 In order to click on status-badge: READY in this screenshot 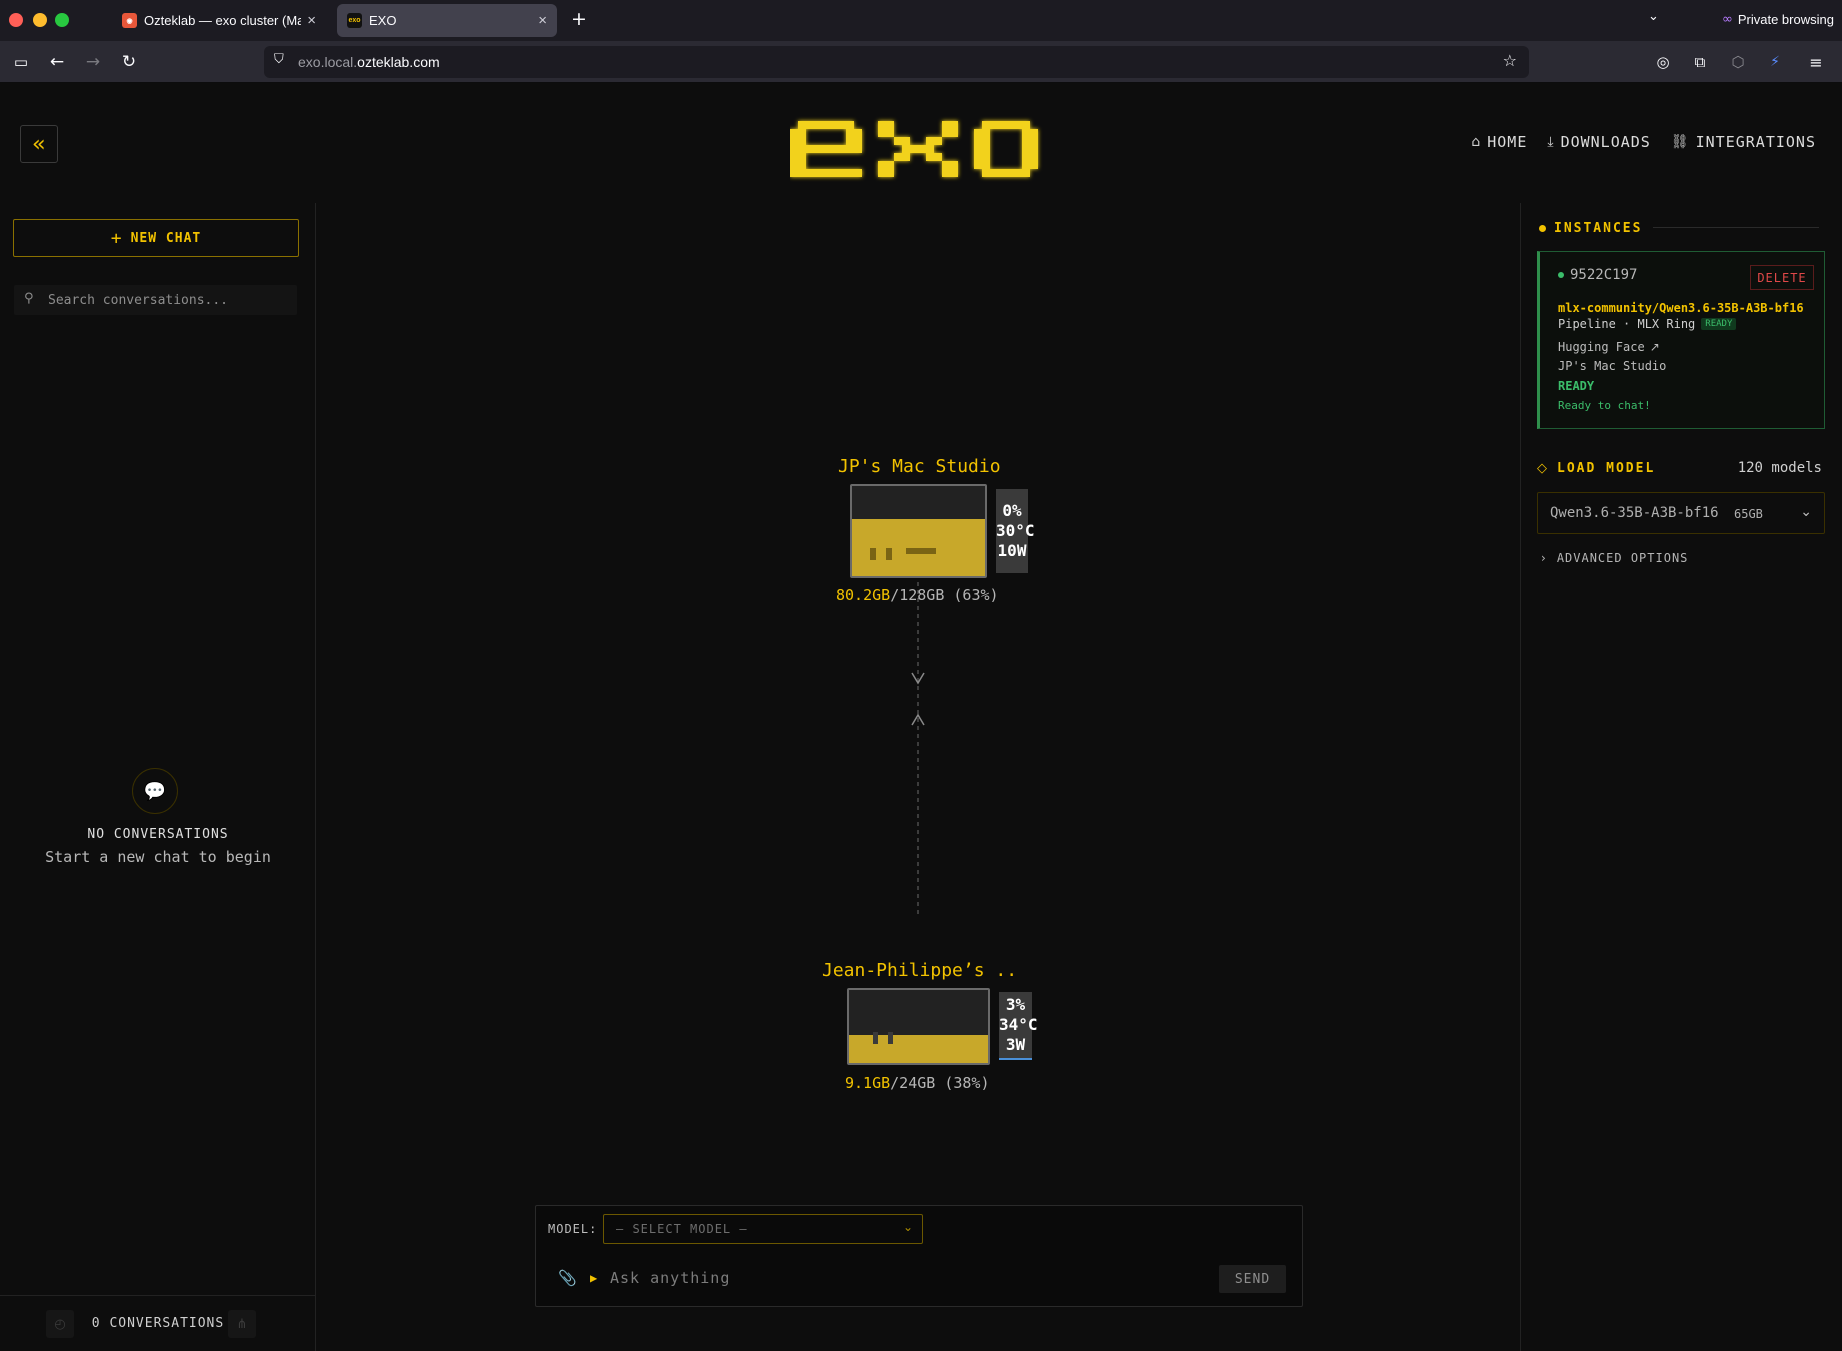, I will do `click(1719, 324)`.